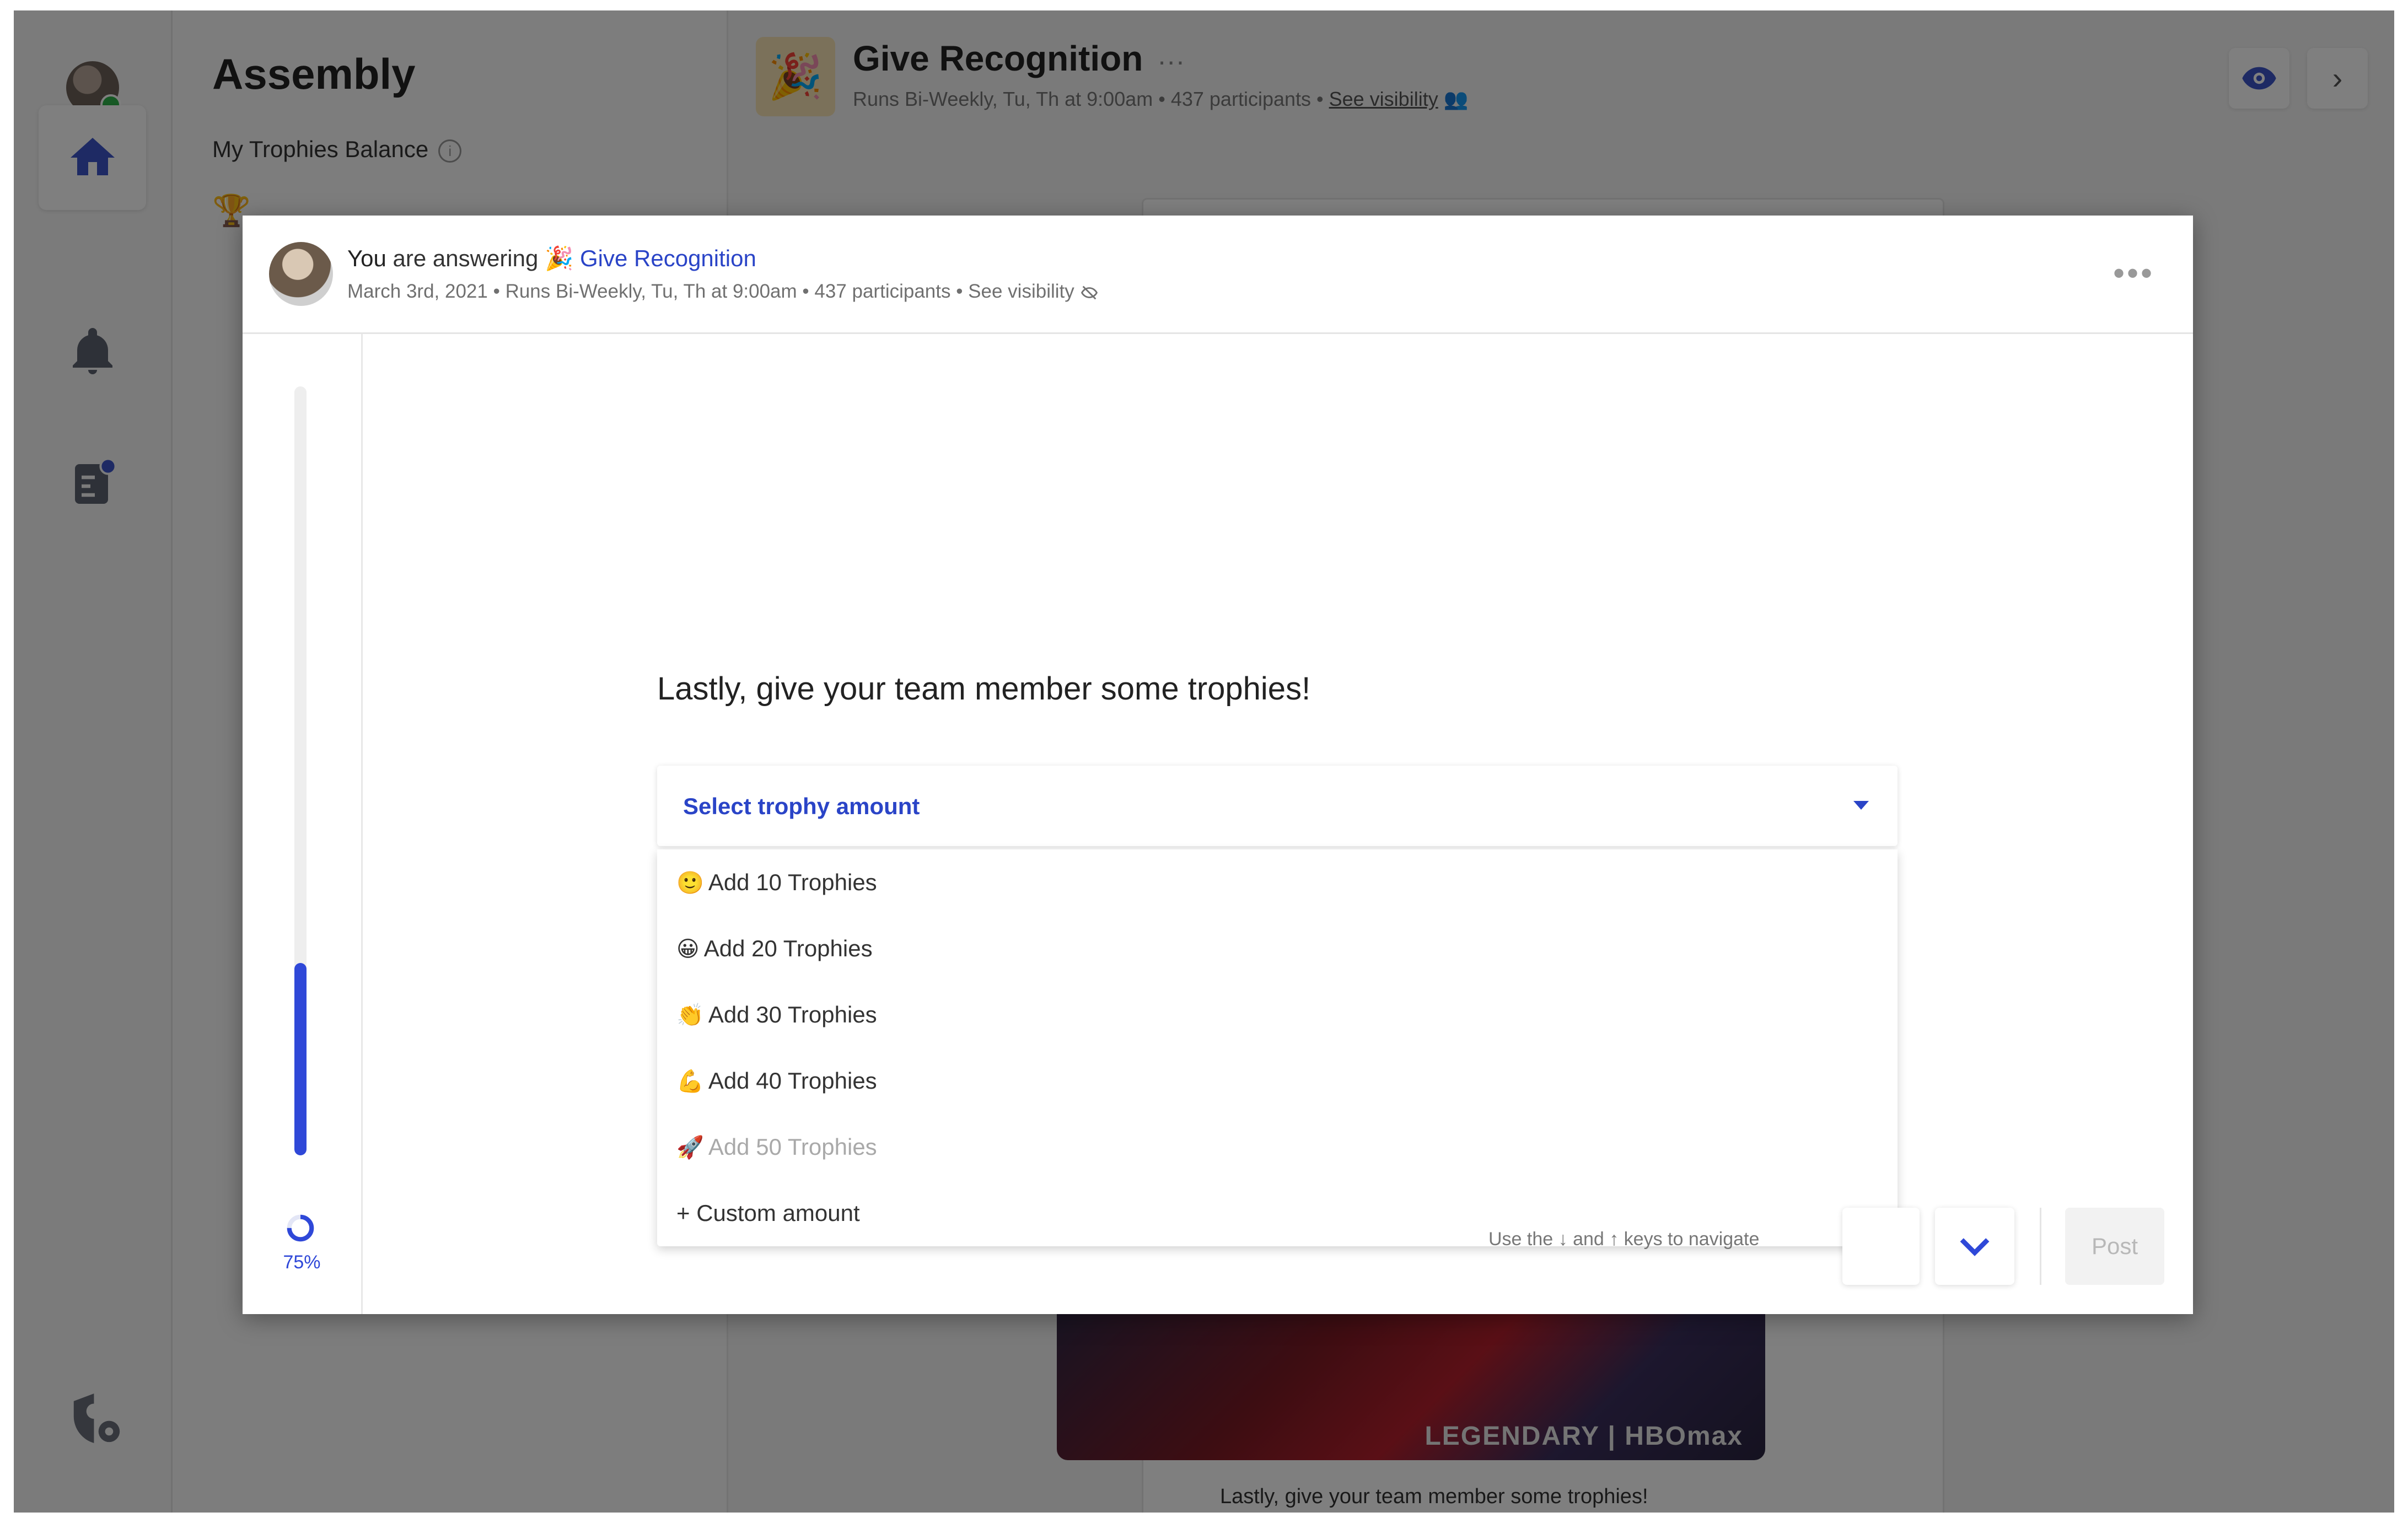  Describe the element at coordinates (792, 1147) in the screenshot. I see `option-label: Add 50 Trophies` at that location.